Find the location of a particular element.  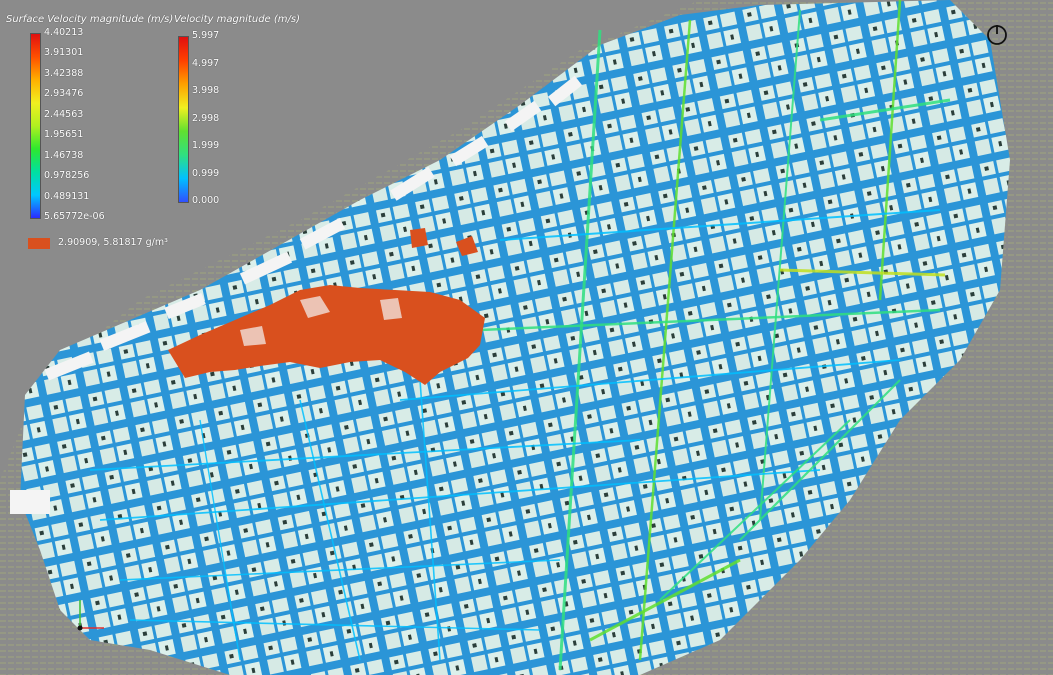

colorbar-0-tick-6: 1.46738 is located at coordinates (64, 155).